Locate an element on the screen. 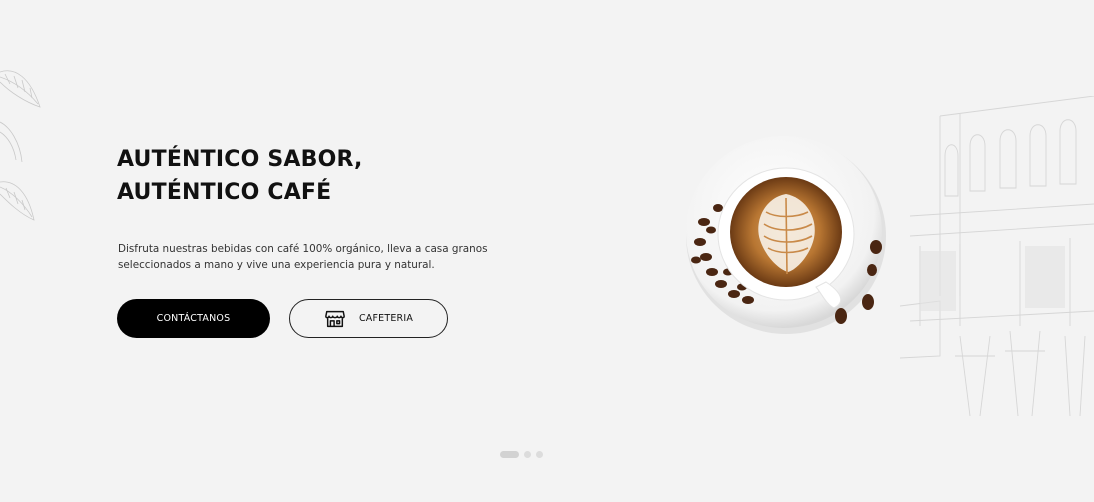 The height and width of the screenshot is (502, 1094). store-icon is located at coordinates (335, 318).